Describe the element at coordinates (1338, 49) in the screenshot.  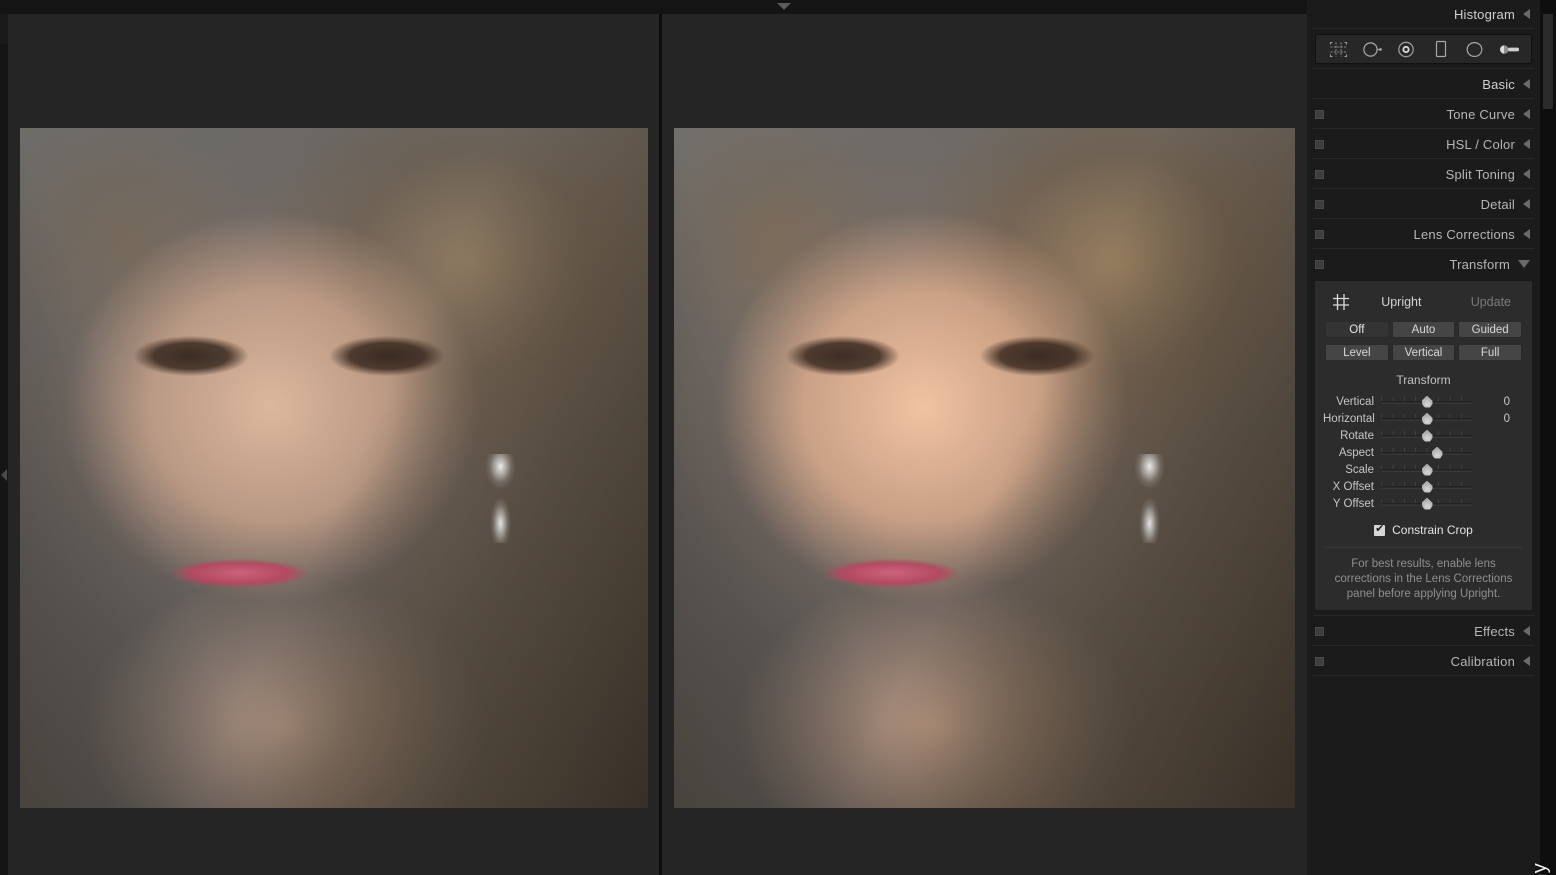
I see `crop-grid-icon` at that location.